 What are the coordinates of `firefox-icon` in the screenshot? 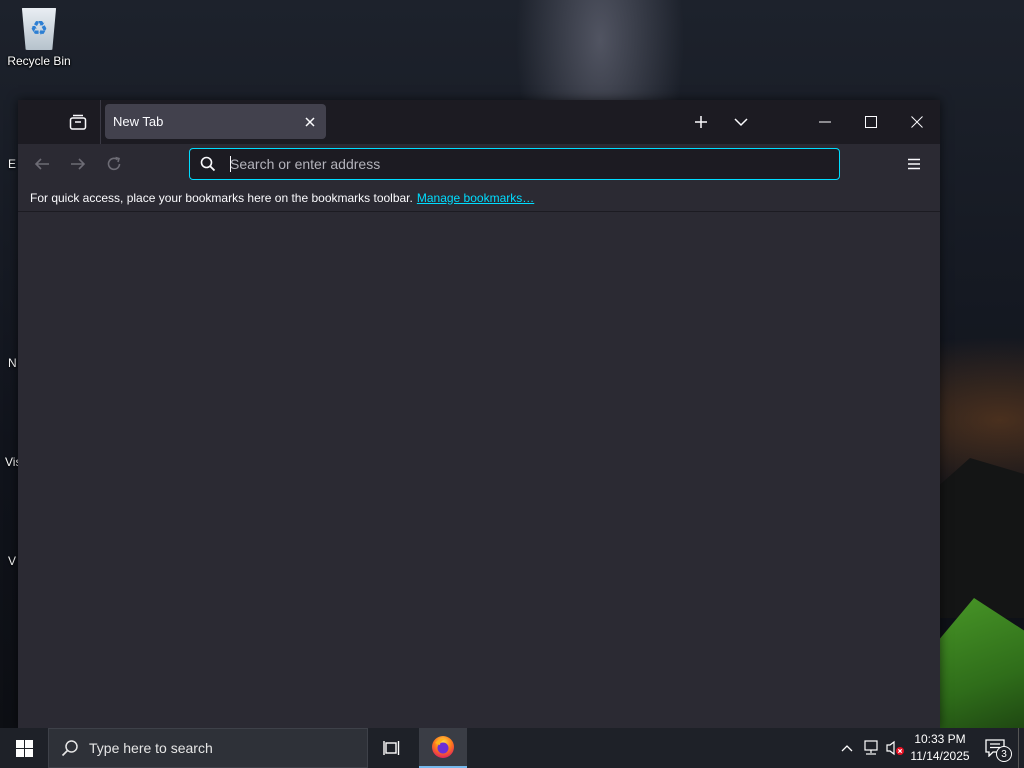 It's located at (443, 747).